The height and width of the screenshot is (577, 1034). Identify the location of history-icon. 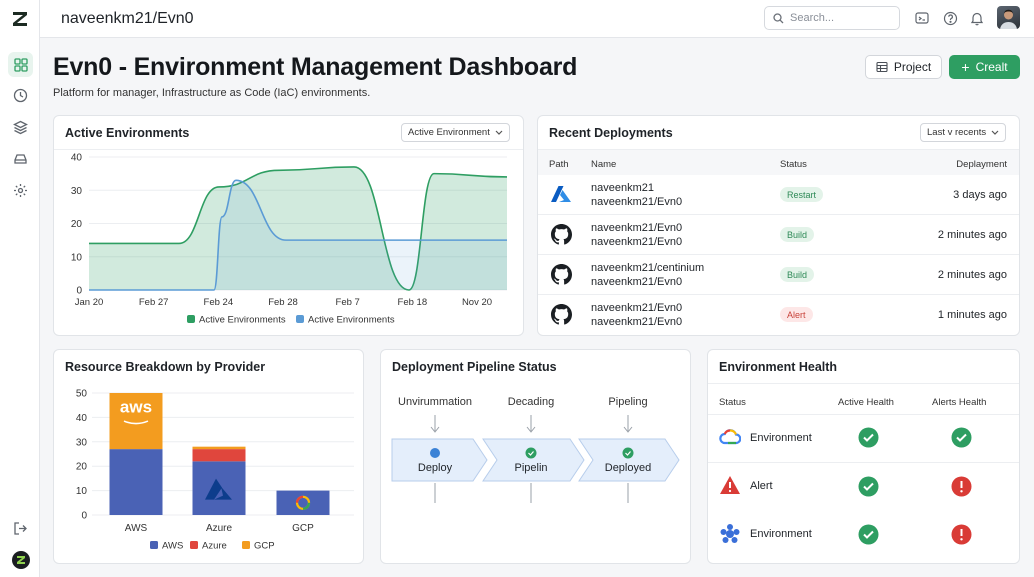
(20, 95).